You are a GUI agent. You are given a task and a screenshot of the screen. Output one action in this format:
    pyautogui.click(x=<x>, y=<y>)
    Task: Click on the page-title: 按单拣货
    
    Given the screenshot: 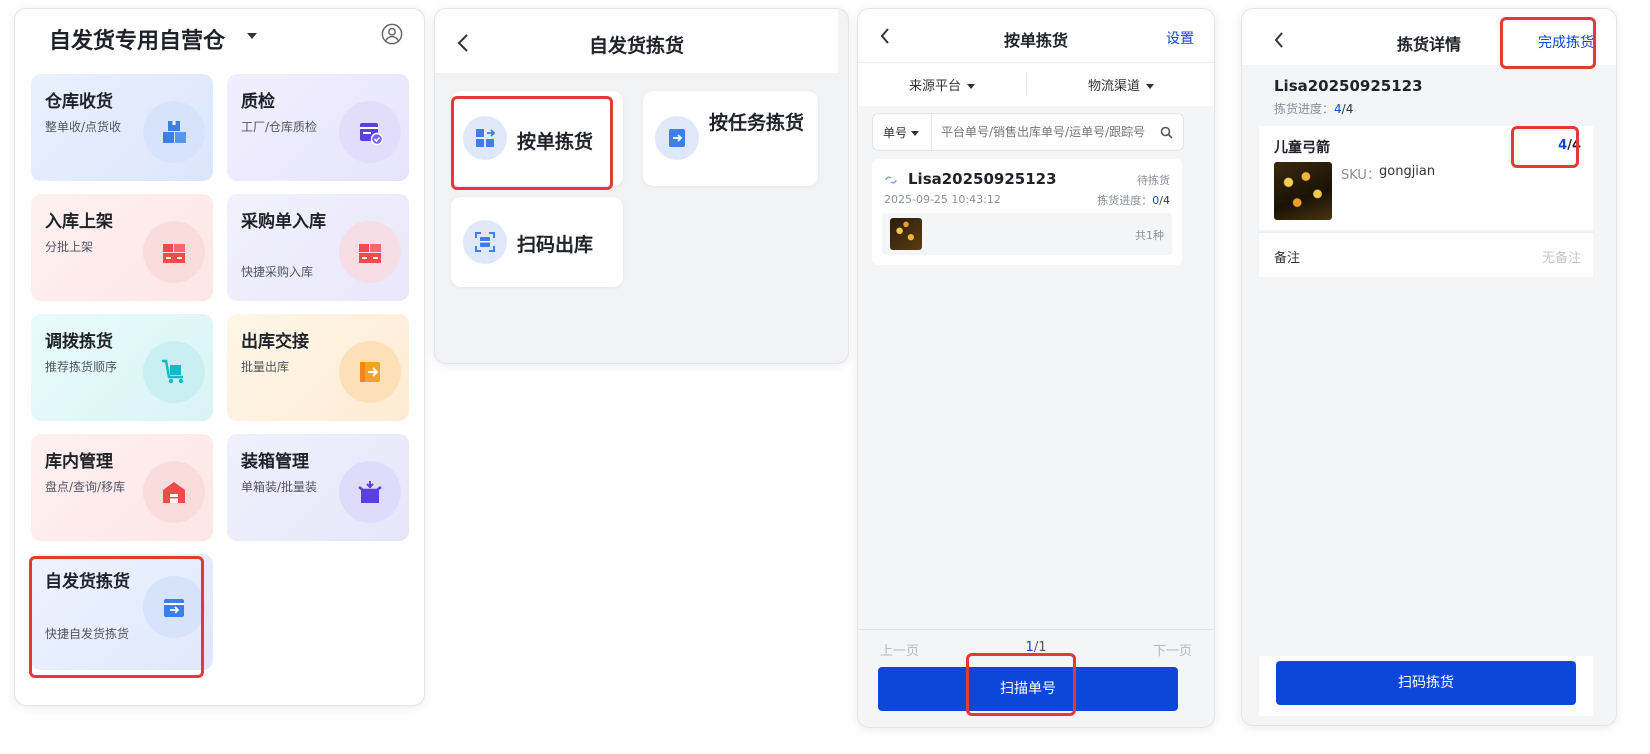 What is the action you would take?
    pyautogui.click(x=1035, y=40)
    